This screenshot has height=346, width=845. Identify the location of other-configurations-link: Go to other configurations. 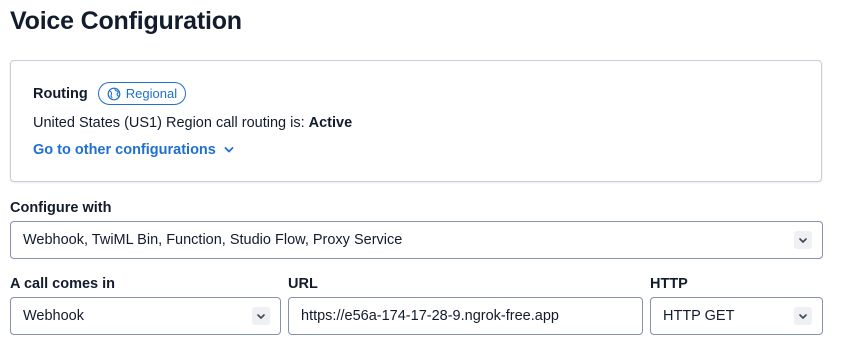
(133, 150).